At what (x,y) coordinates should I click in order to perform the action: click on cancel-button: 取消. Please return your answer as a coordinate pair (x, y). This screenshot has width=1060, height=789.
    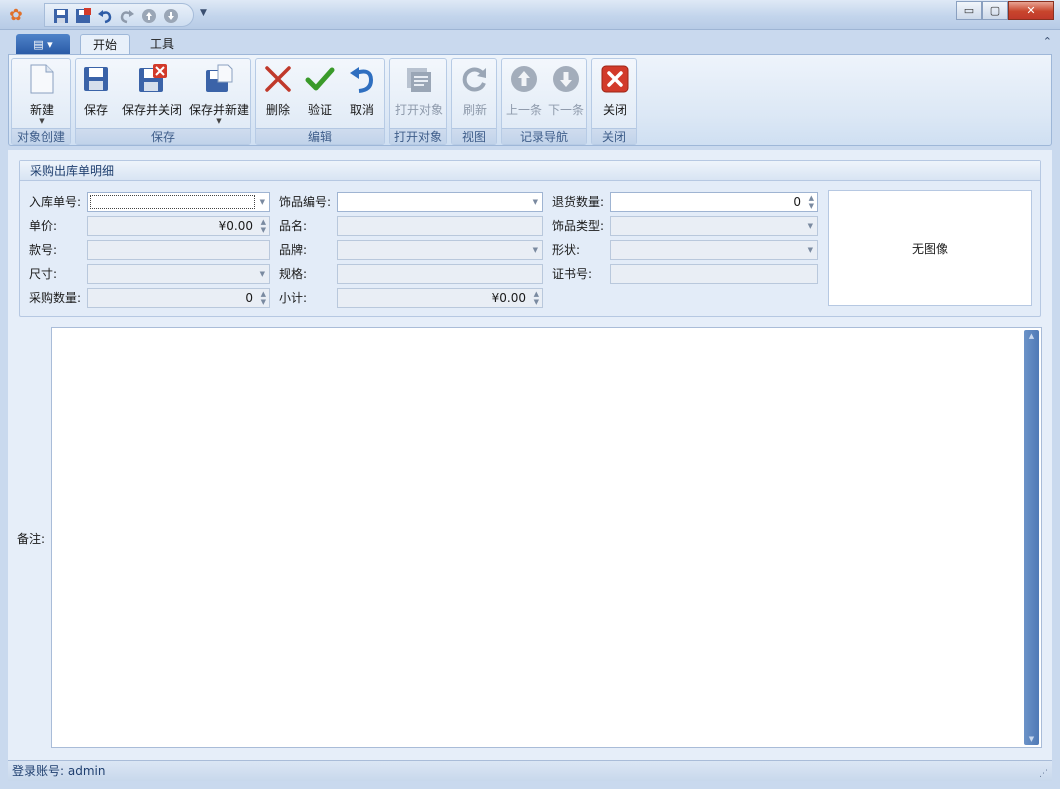
    Looking at the image, I should click on (362, 90).